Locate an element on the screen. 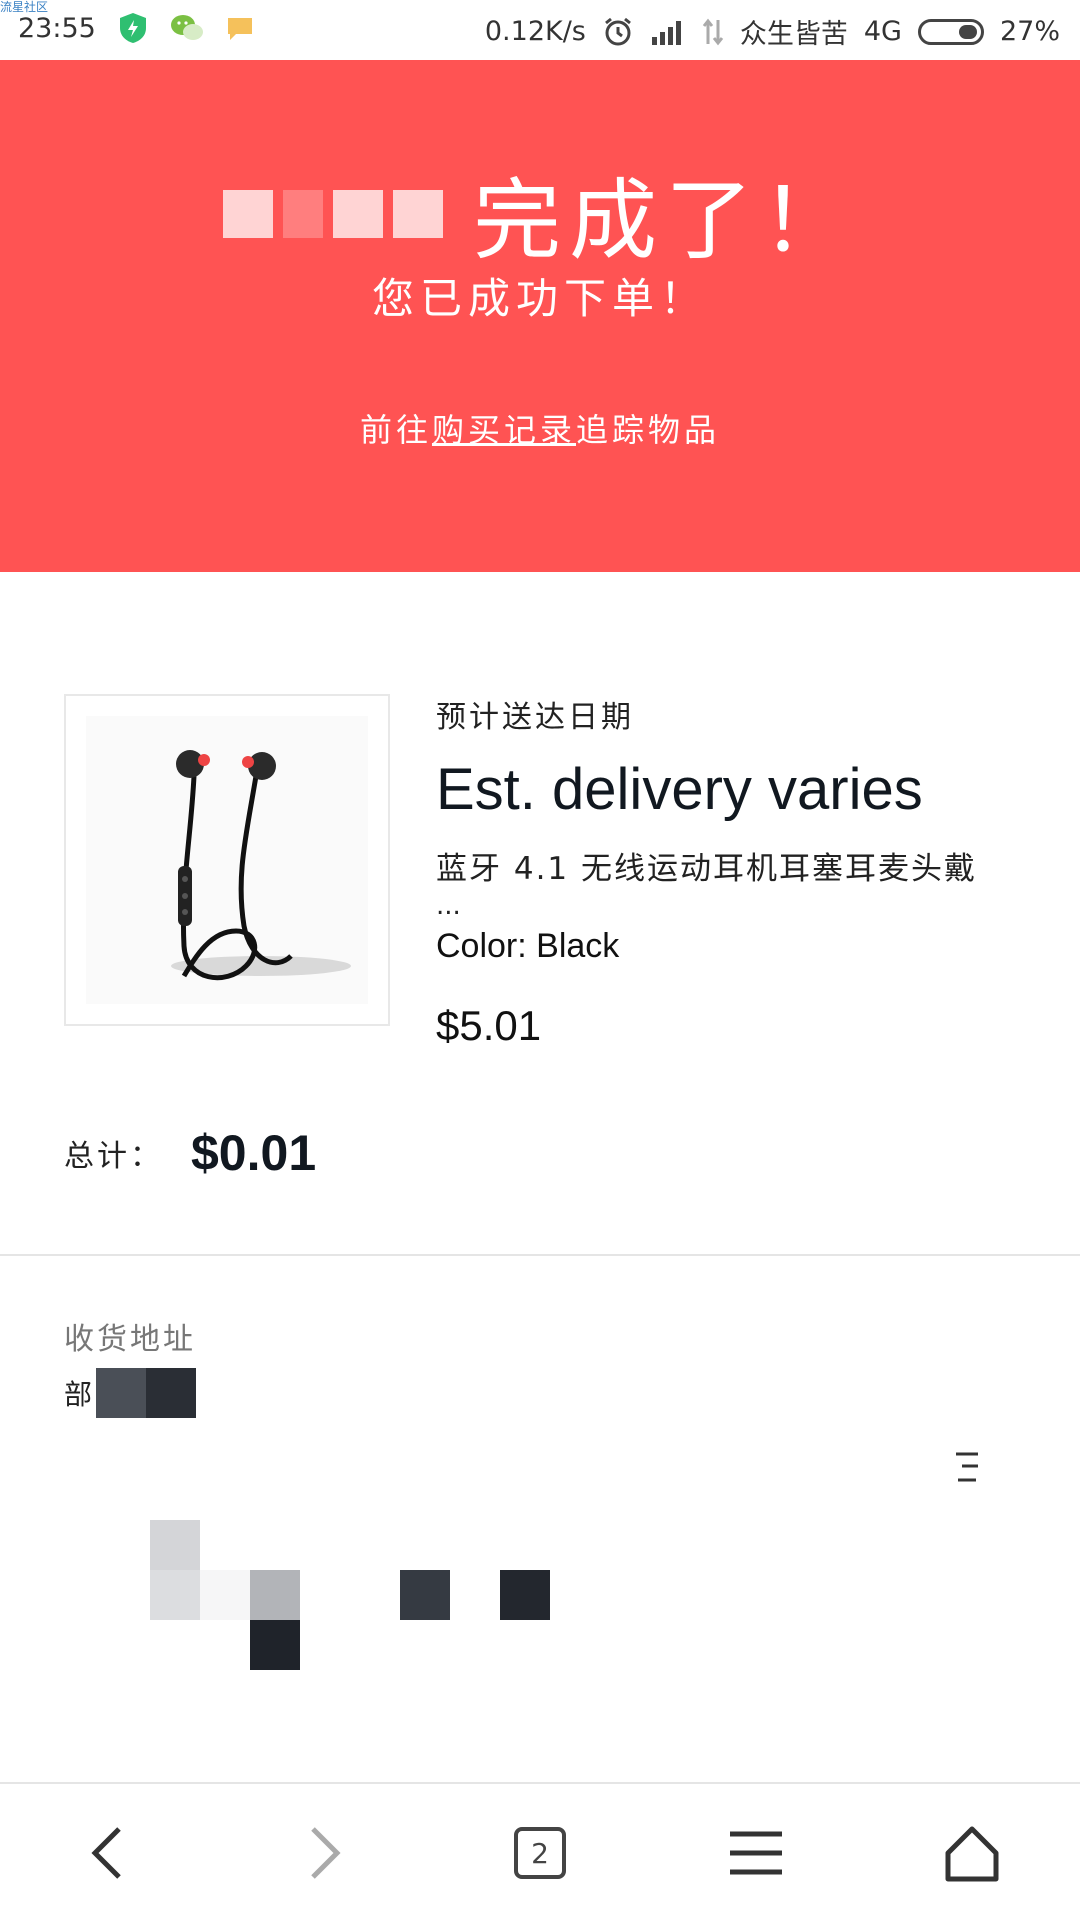  total-label: 总计： is located at coordinates (113, 1156).